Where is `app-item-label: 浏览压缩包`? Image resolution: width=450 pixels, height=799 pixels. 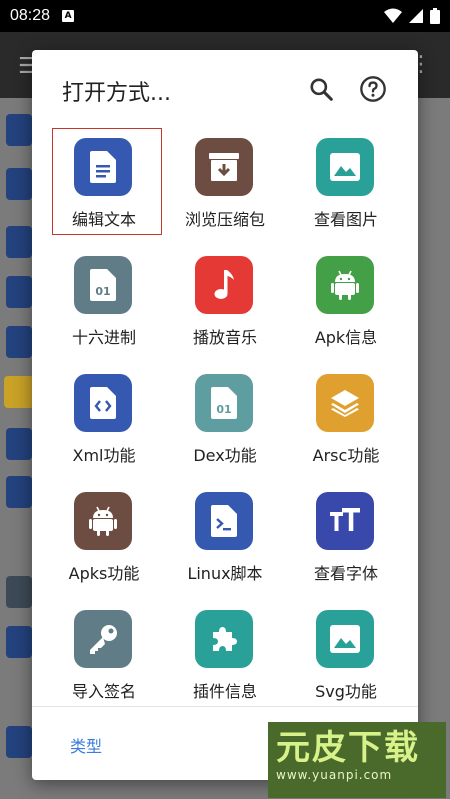 app-item-label: 浏览压缩包 is located at coordinates (224, 219).